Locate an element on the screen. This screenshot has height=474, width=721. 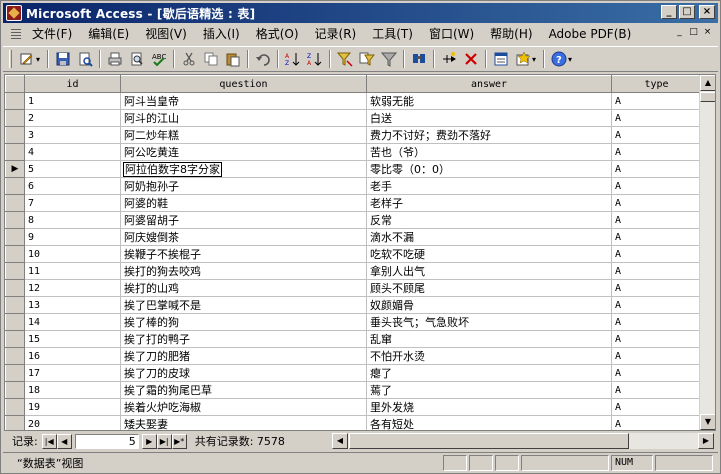
close-button: × is located at coordinates (707, 12).